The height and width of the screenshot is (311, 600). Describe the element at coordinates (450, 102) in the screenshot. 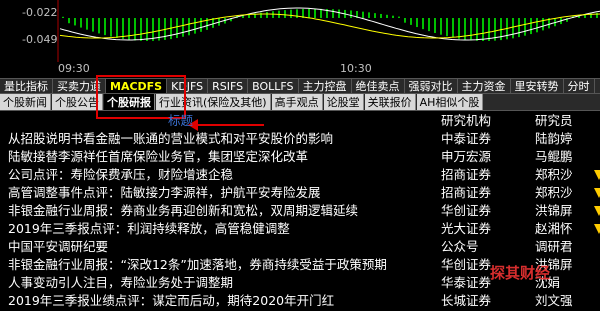

I see `tab-info-7: AH相似个股` at that location.